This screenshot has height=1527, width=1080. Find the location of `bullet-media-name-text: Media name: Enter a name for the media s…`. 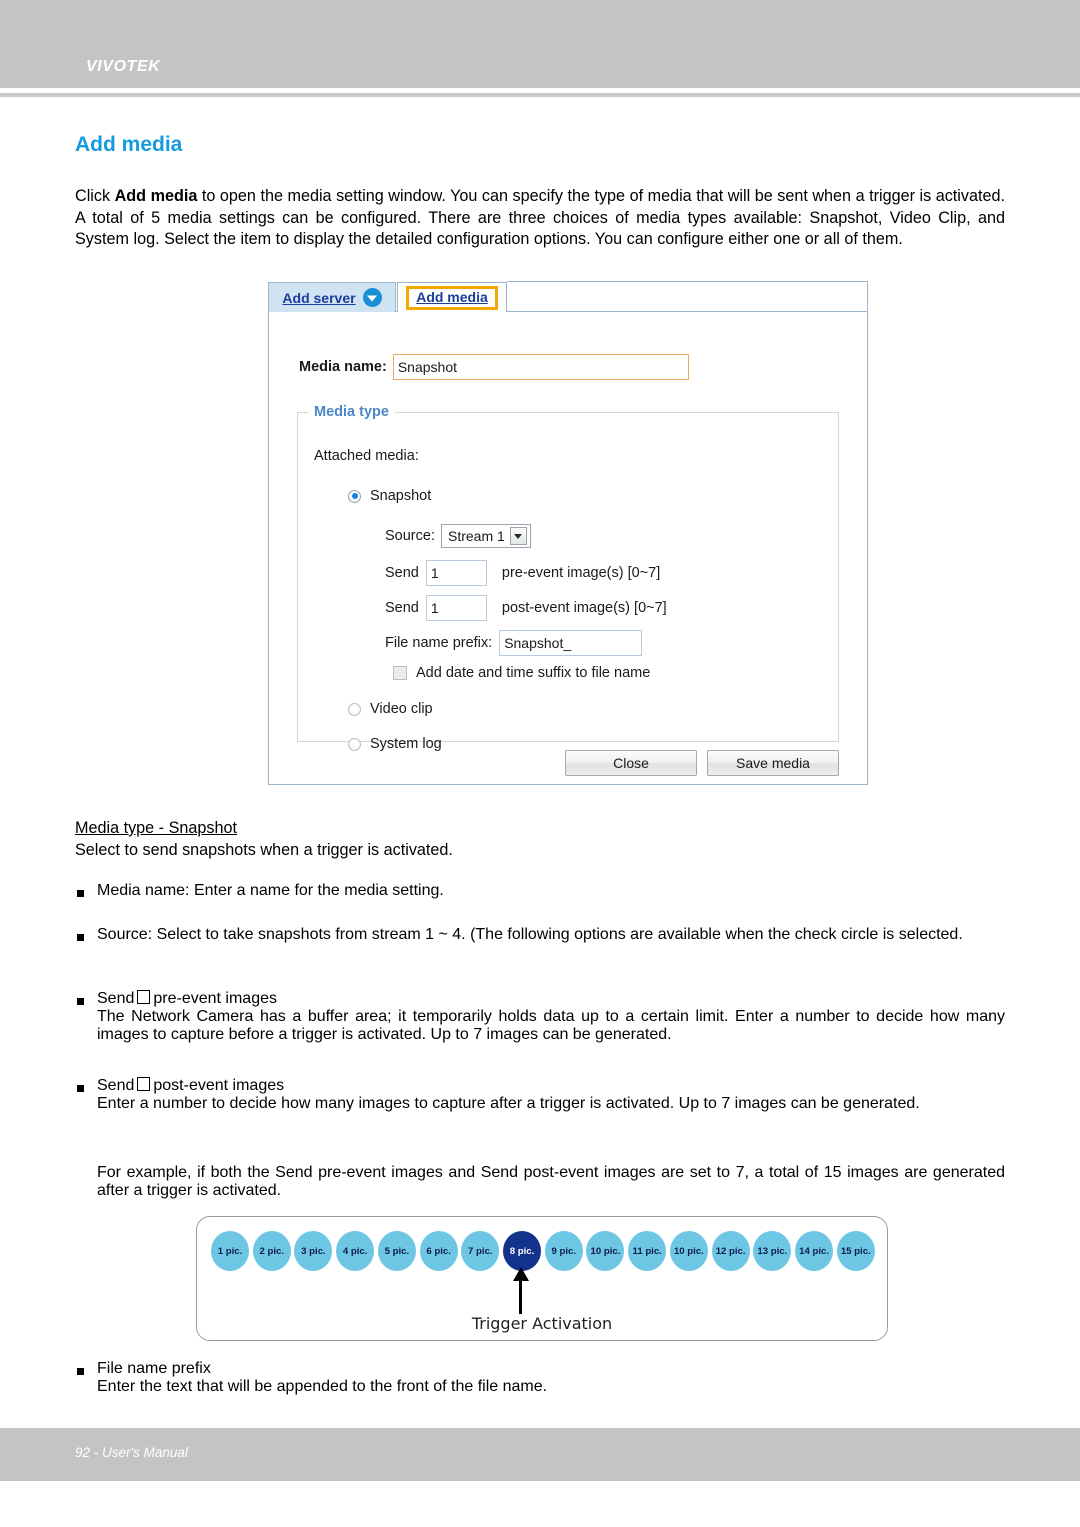

bullet-media-name-text: Media name: Enter a name for the media s… is located at coordinates (540, 891).